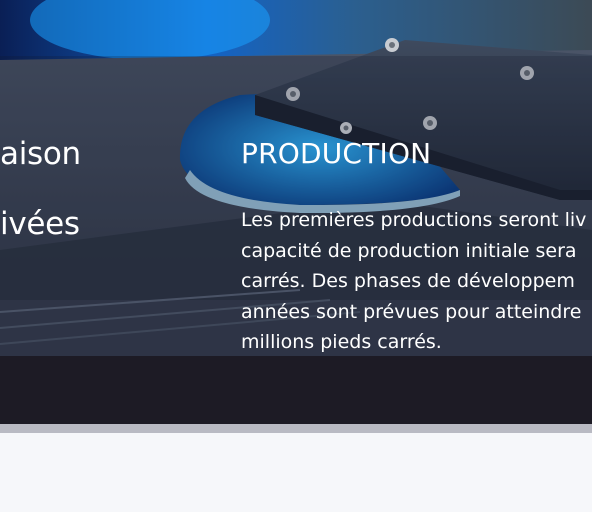 This screenshot has width=592, height=512. I want to click on section-divider, so click(296, 428).